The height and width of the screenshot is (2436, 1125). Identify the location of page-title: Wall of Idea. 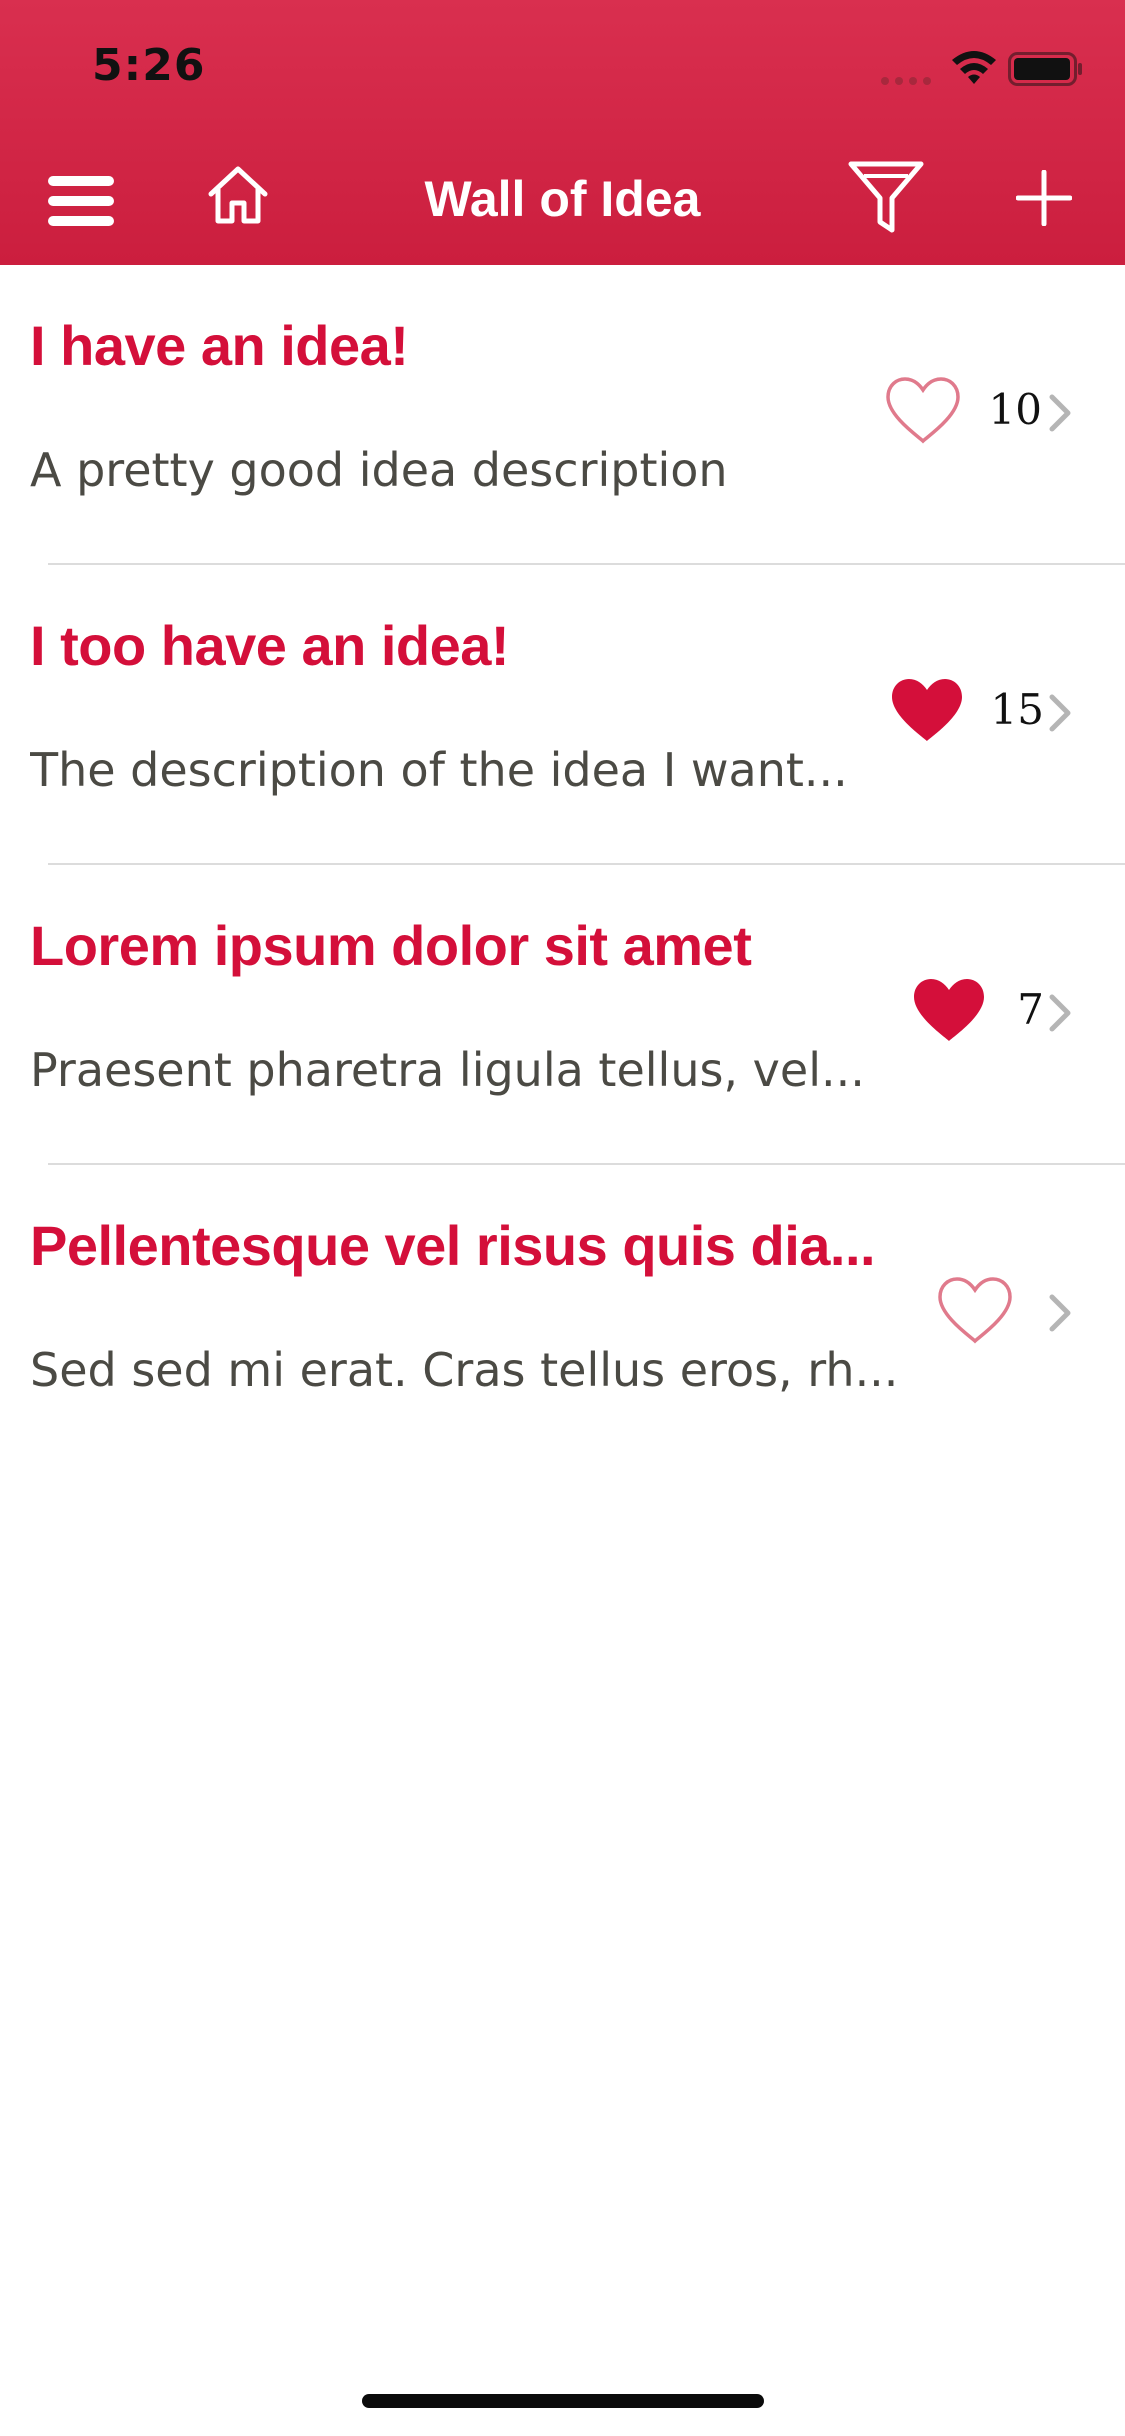
(562, 199).